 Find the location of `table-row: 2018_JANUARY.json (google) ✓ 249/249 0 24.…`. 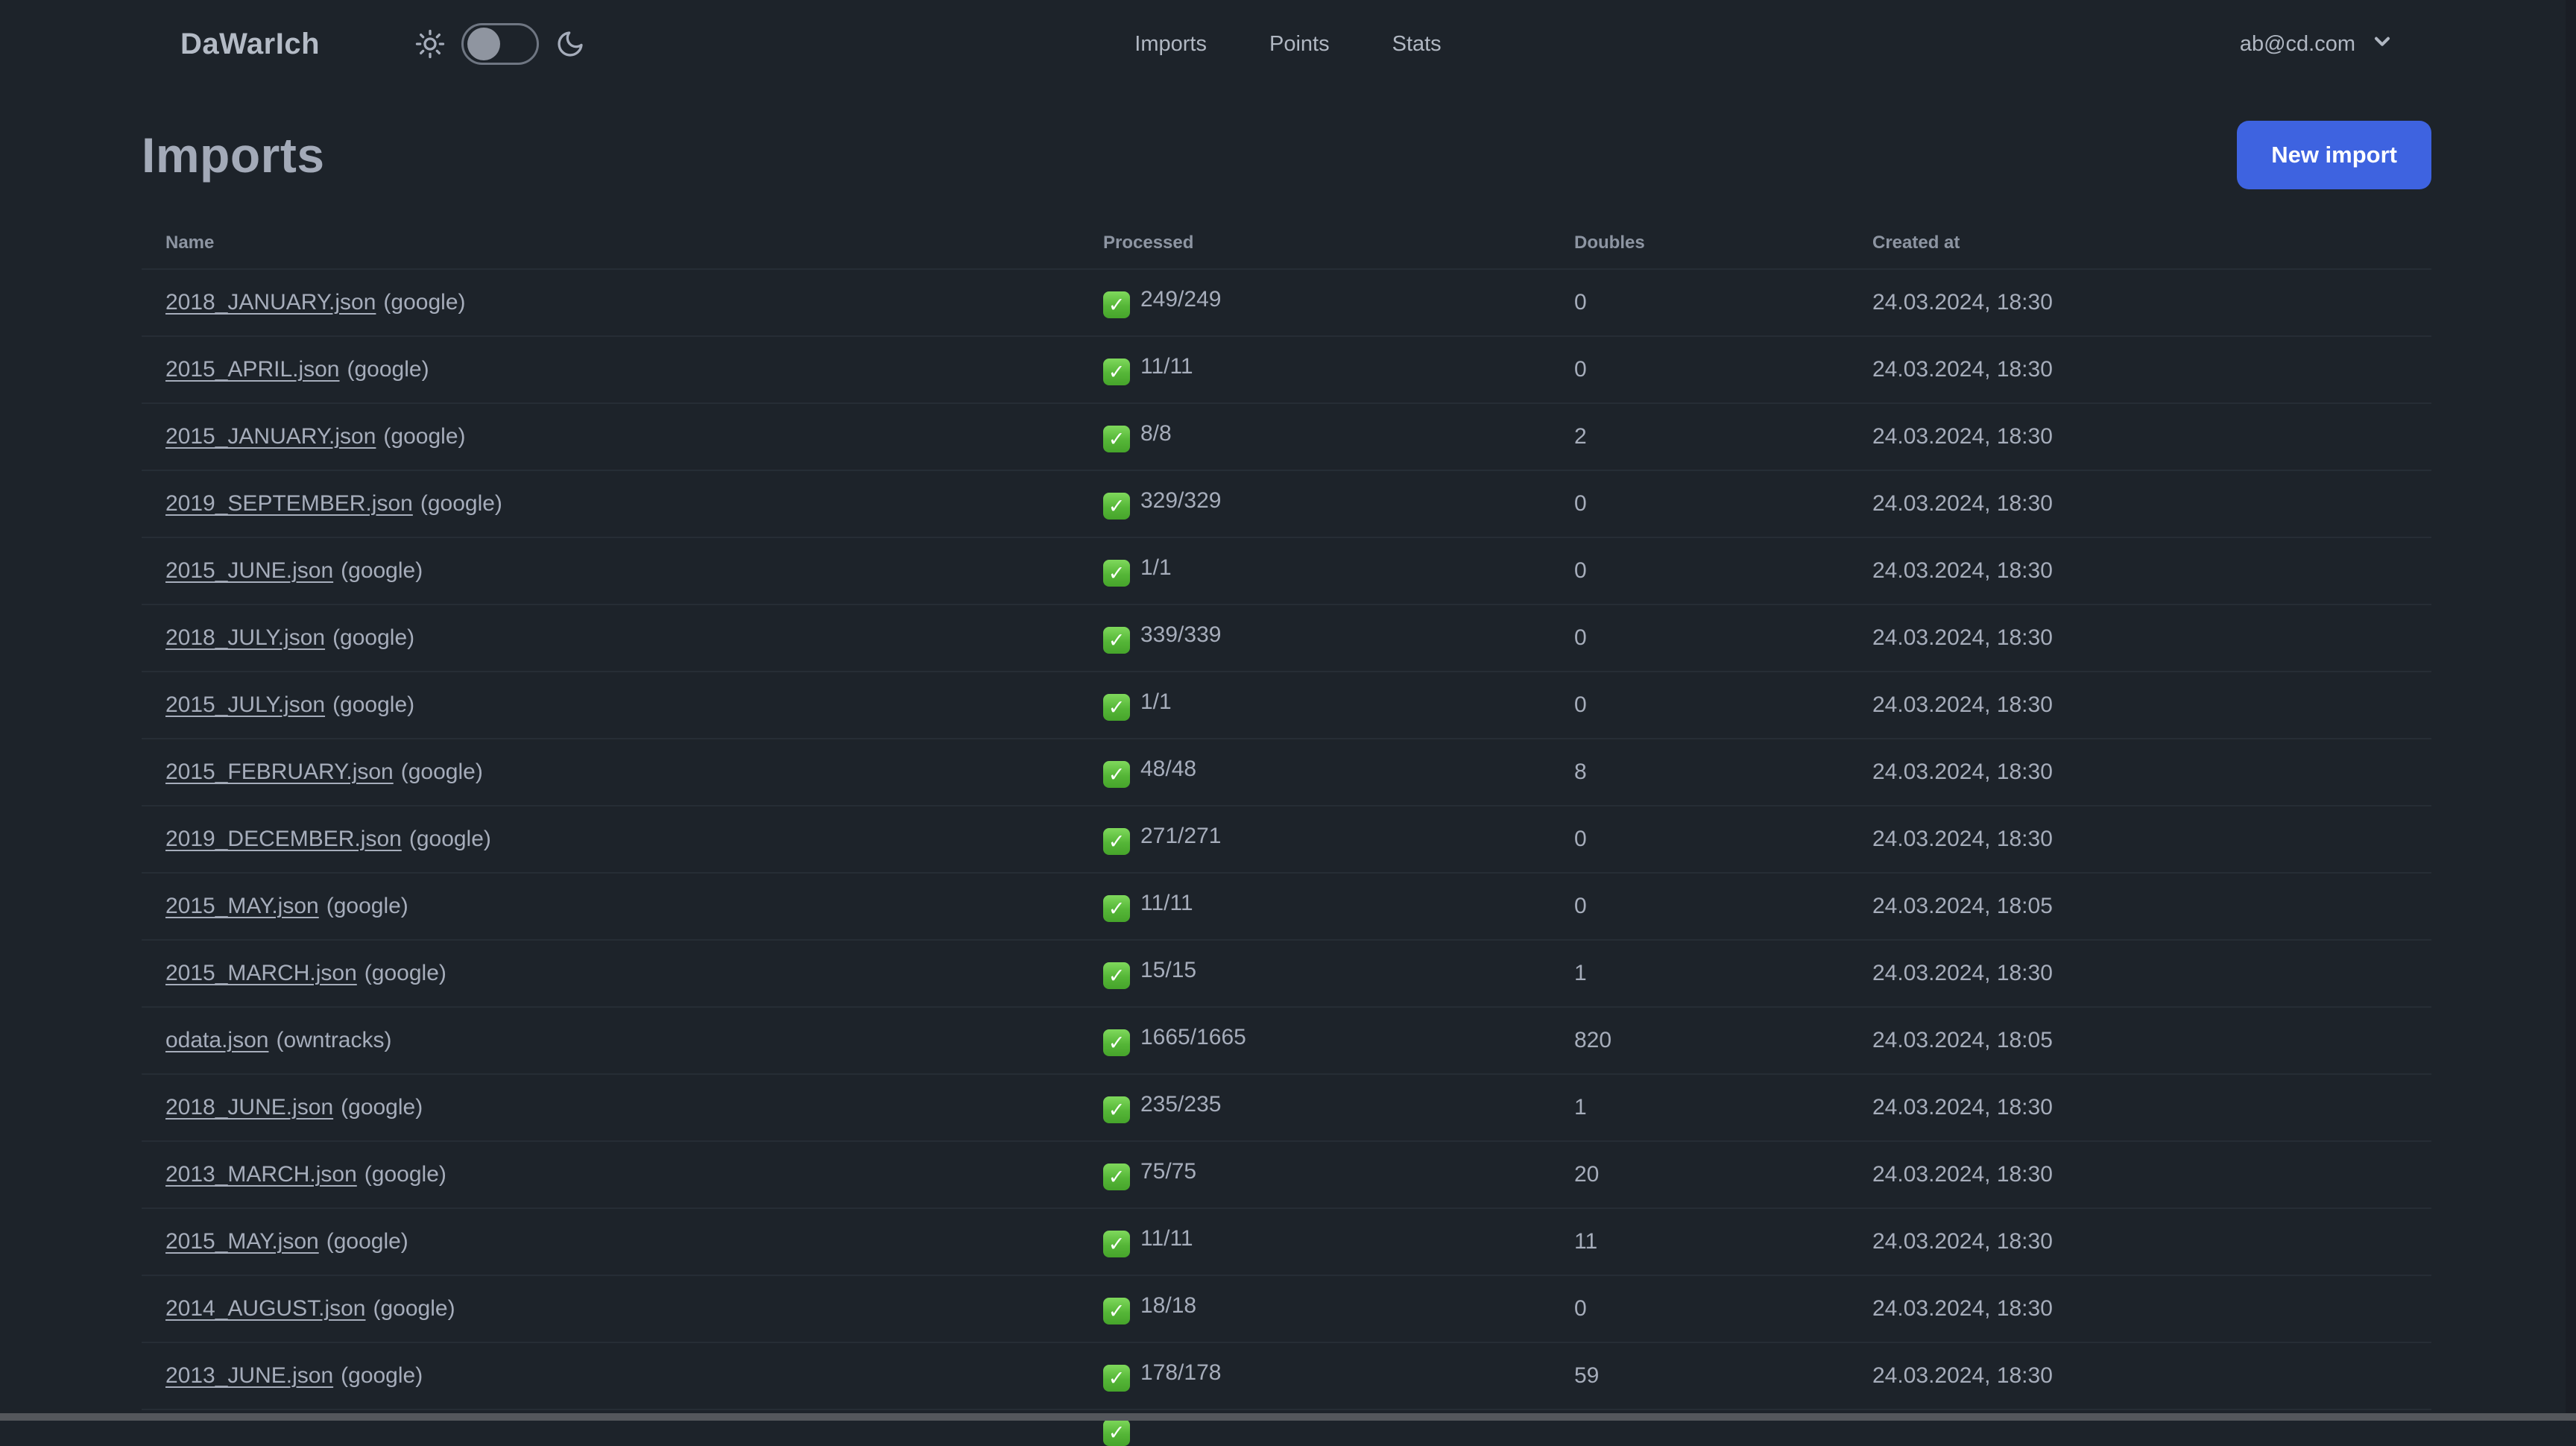

table-row: 2018_JANUARY.json (google) ✓ 249/249 0 24.… is located at coordinates (1286, 302).